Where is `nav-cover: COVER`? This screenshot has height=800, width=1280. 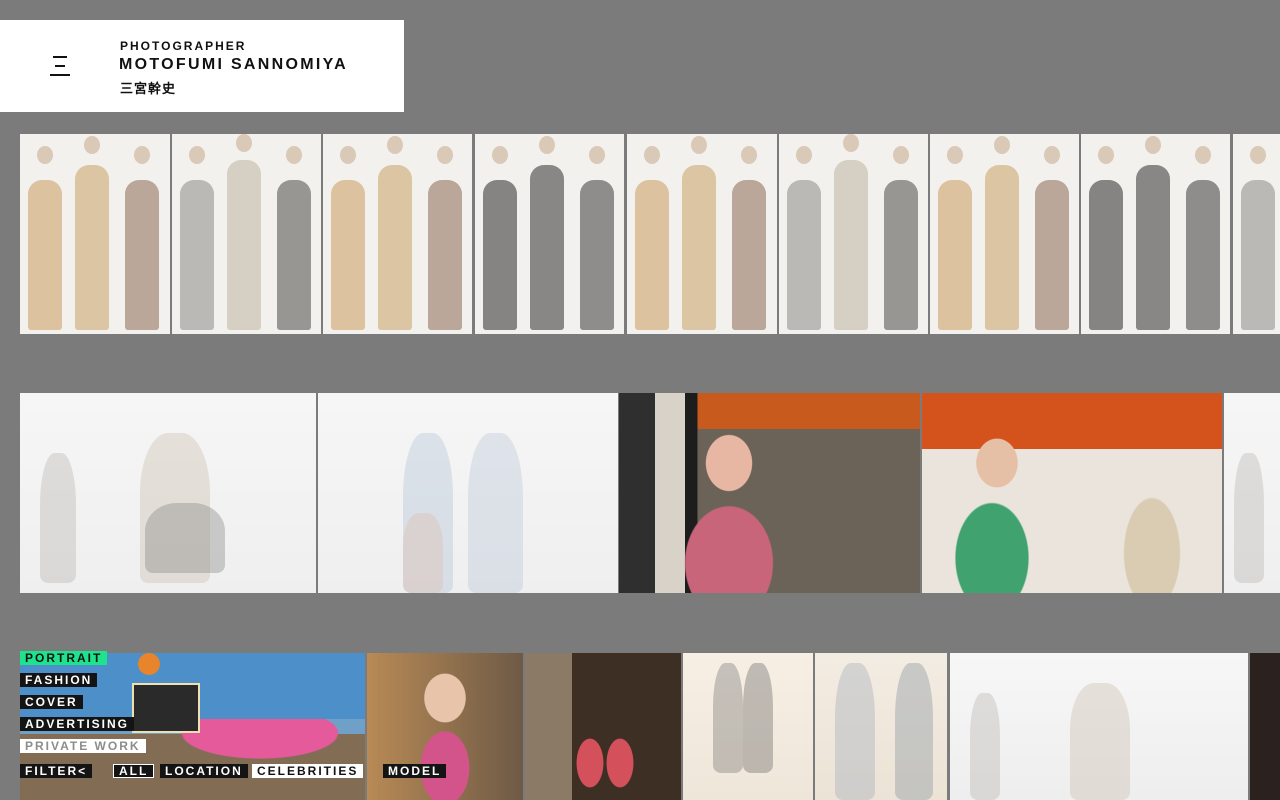
nav-cover: COVER is located at coordinates (51, 702).